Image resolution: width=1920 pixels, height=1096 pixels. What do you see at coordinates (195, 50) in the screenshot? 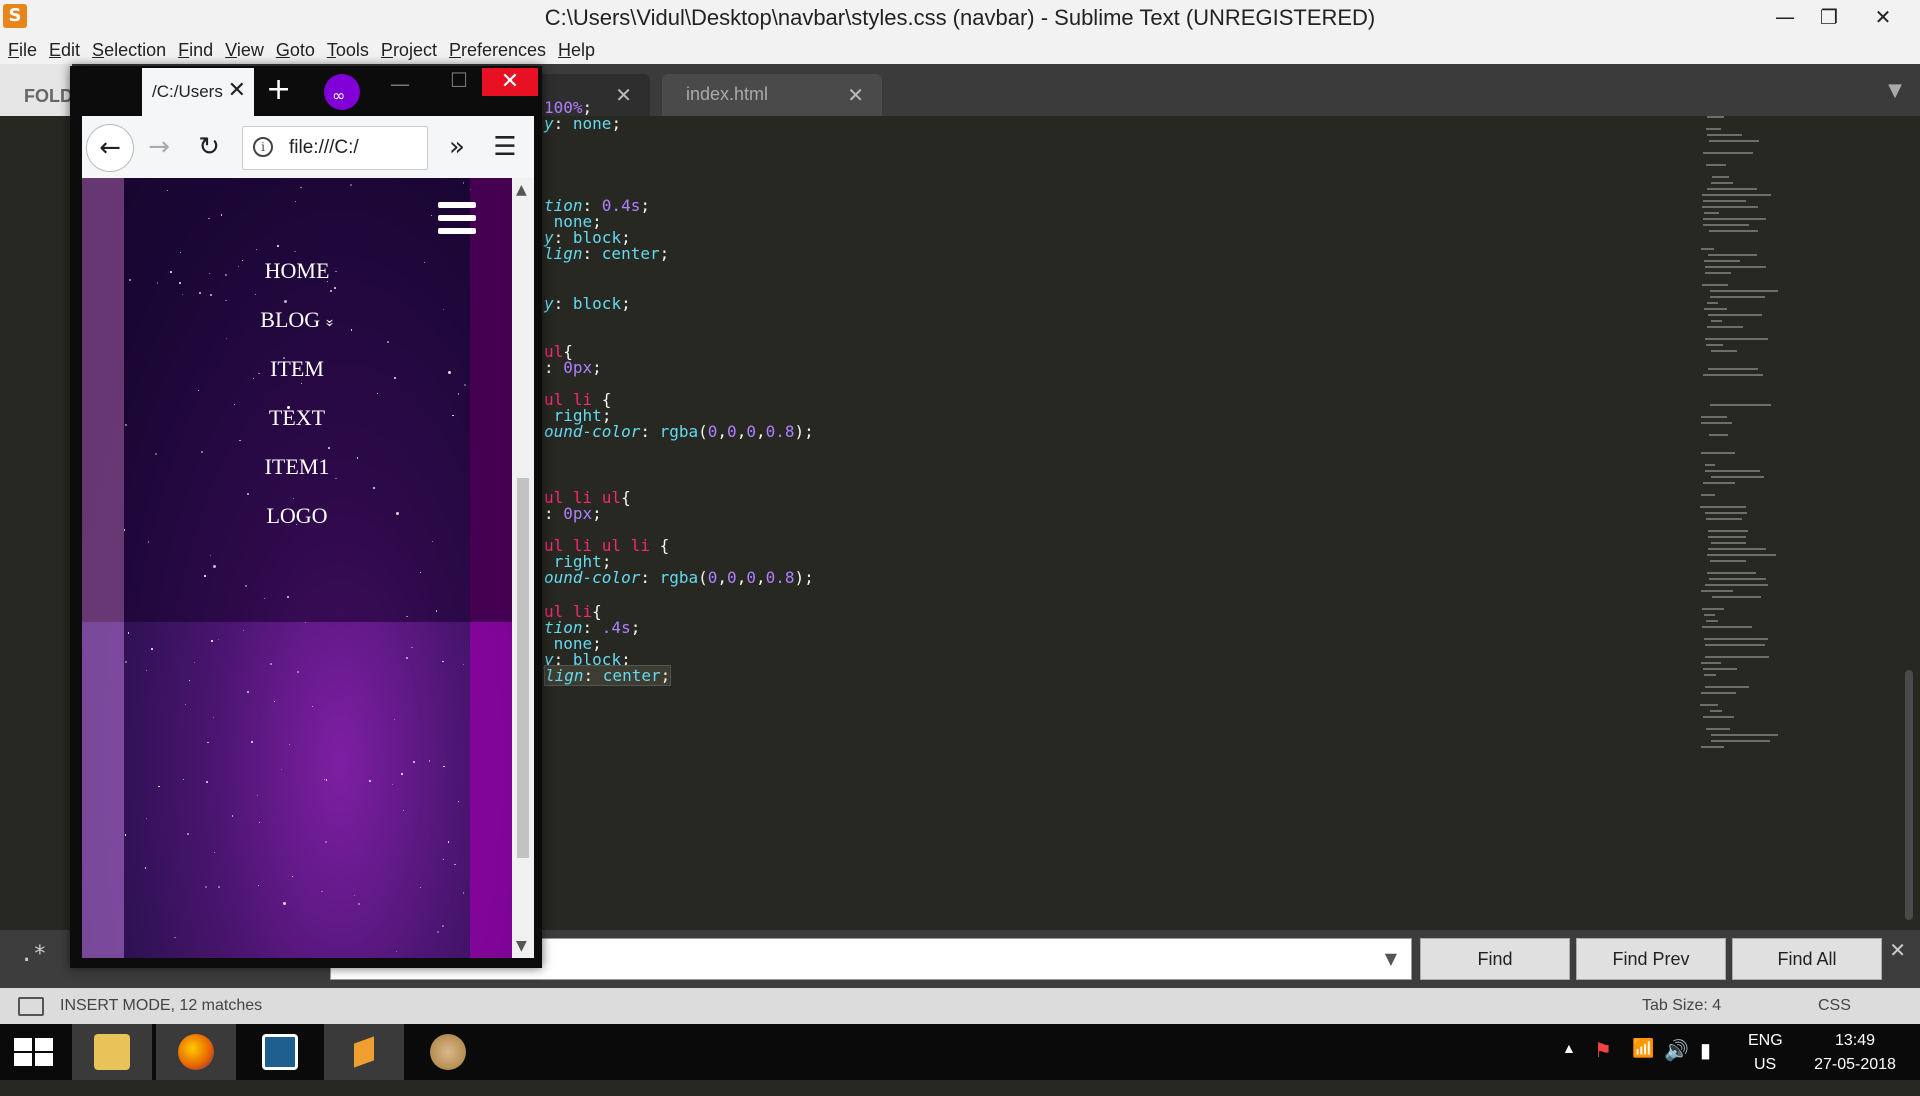
I see `menu-find: Find` at bounding box center [195, 50].